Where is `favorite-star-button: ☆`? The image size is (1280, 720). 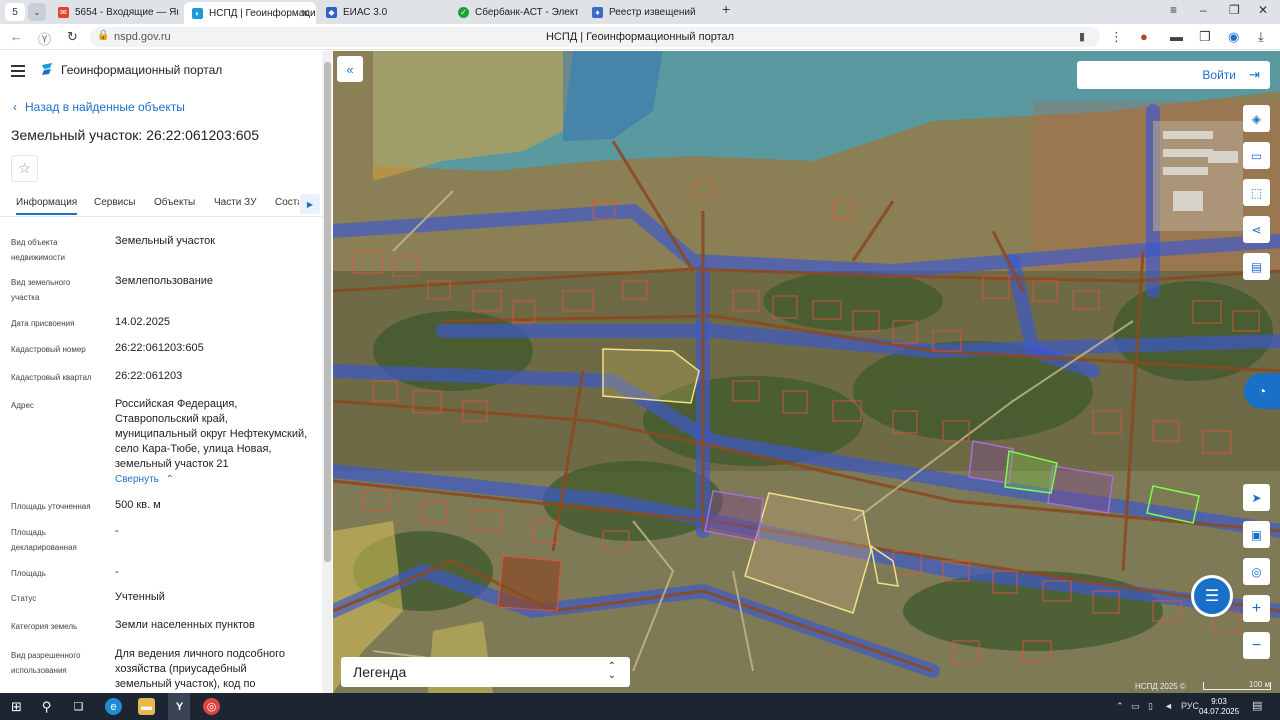 favorite-star-button: ☆ is located at coordinates (24, 168).